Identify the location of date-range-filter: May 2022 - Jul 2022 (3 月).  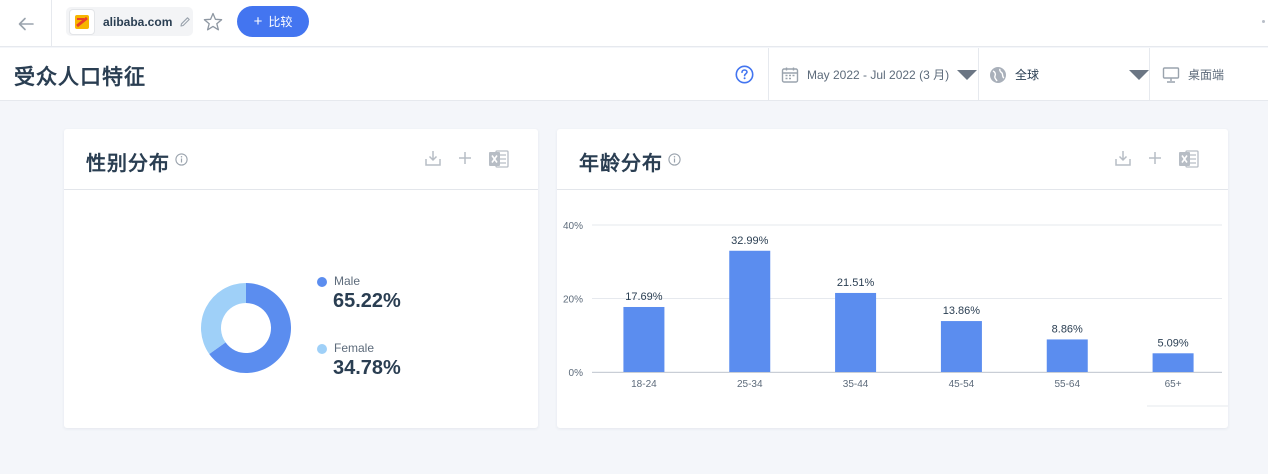
(873, 74).